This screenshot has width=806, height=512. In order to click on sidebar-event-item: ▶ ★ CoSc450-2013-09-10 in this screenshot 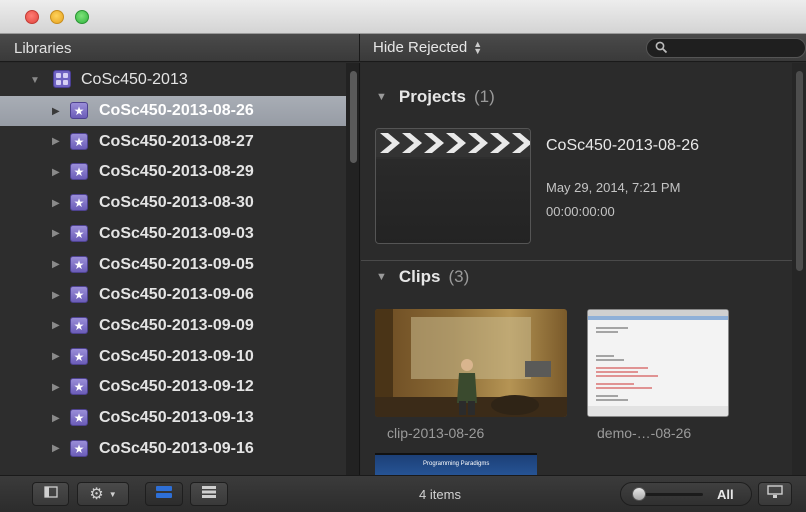, I will do `click(173, 357)`.